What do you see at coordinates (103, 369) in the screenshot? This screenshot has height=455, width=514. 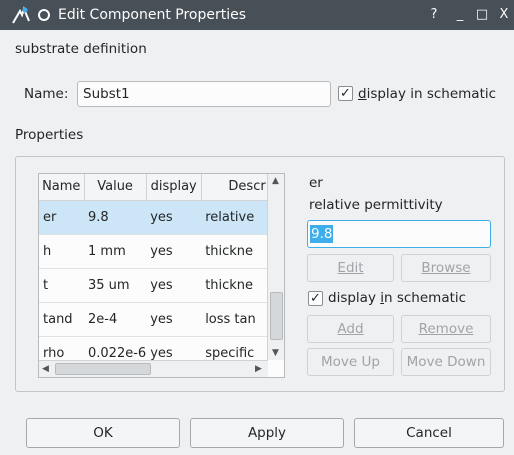 I see `horizontal-scroll-thumb` at bounding box center [103, 369].